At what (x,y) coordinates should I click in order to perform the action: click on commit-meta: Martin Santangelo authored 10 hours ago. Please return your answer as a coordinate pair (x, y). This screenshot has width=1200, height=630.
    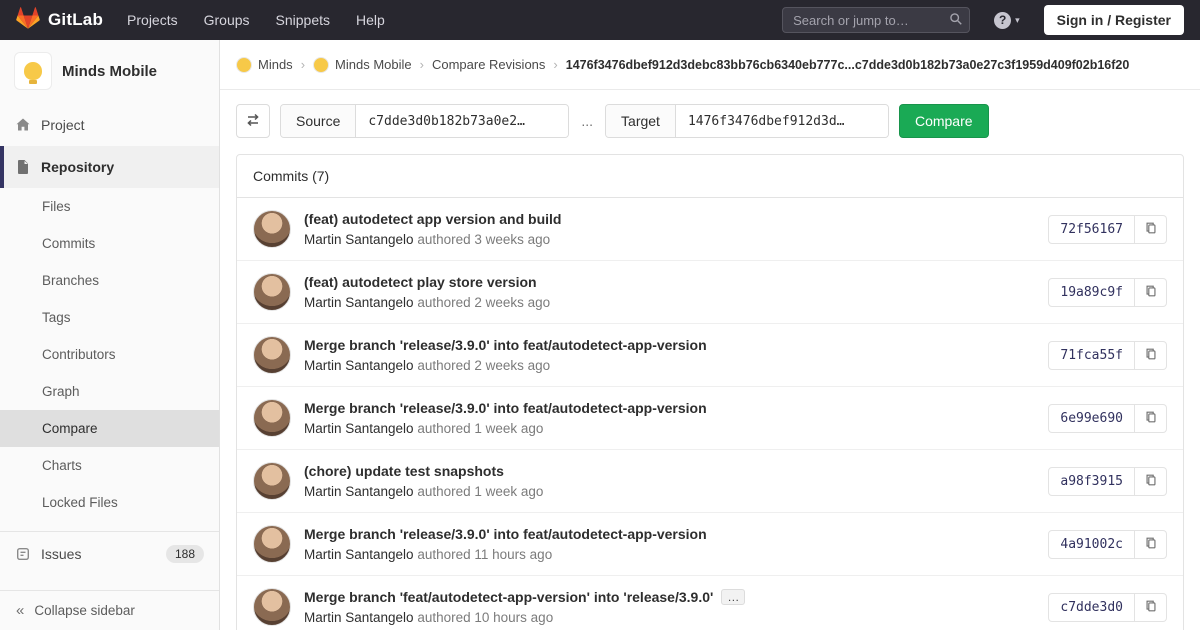
    Looking at the image, I should click on (524, 617).